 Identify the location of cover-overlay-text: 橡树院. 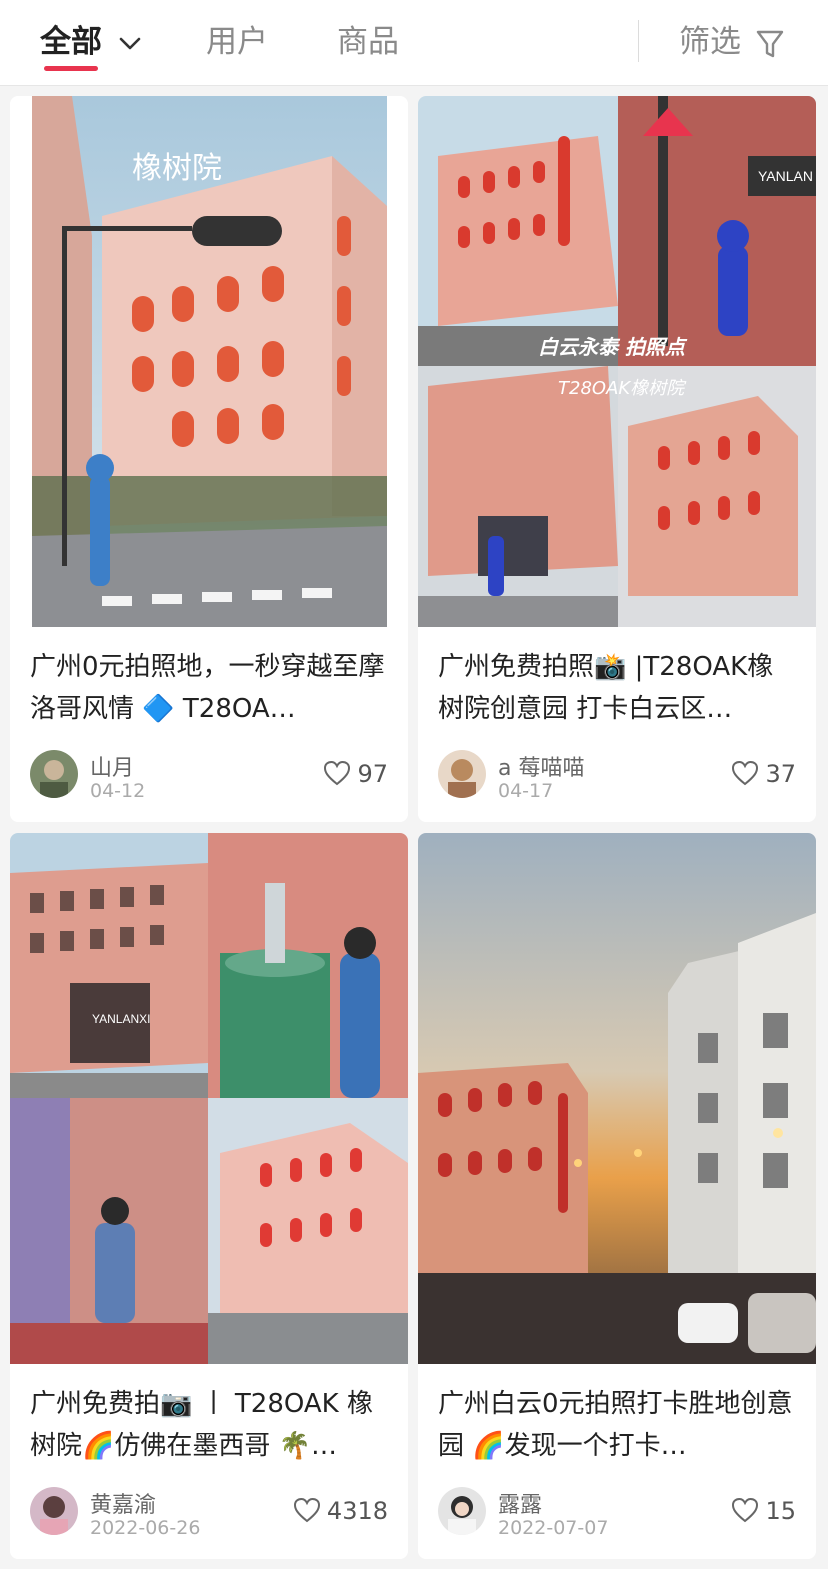
(177, 168).